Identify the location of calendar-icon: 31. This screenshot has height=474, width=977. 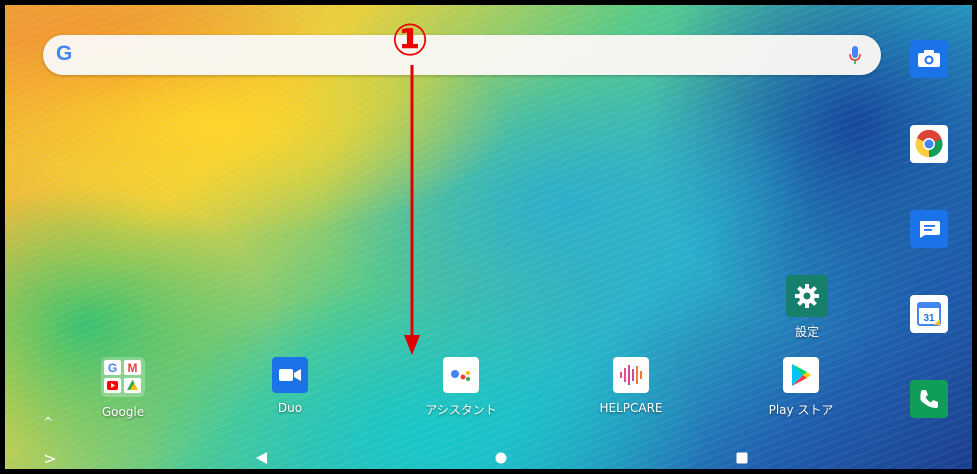
(929, 314).